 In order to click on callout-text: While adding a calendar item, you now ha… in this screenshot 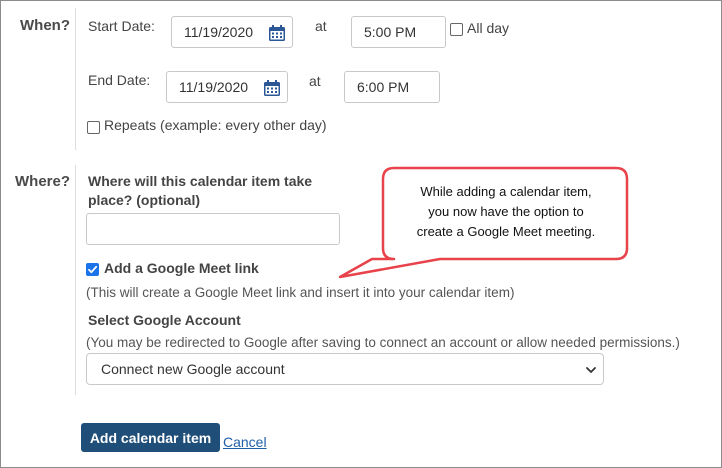, I will do `click(506, 212)`.